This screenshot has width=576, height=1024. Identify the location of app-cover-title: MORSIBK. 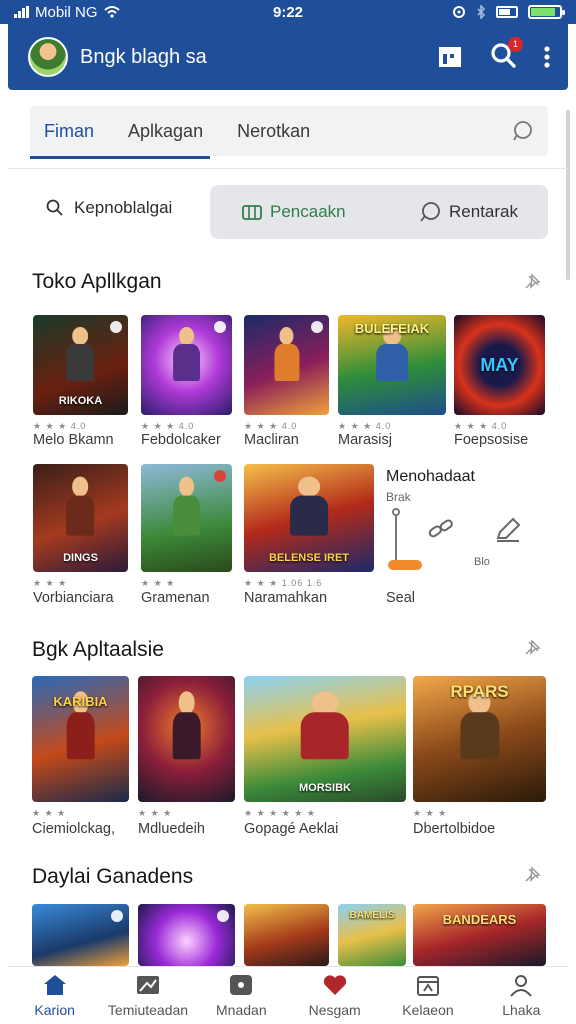
(325, 788).